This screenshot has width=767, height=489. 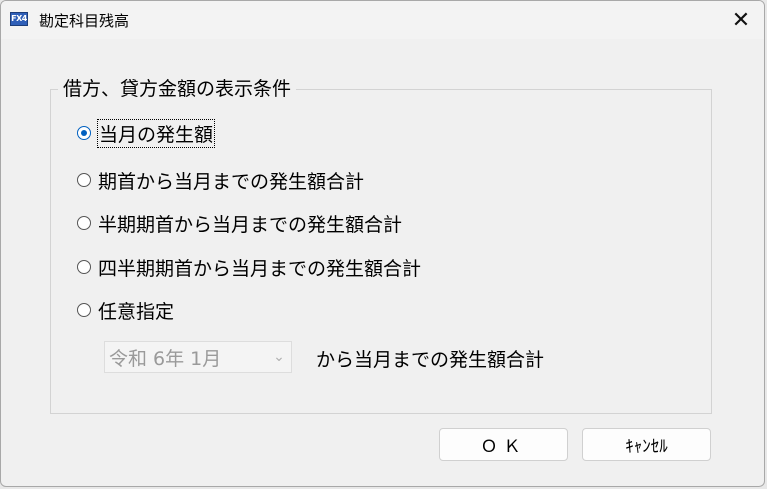 I want to click on radio-option-quarter: 四半期期首から当月までの発生額合計, so click(x=249, y=267).